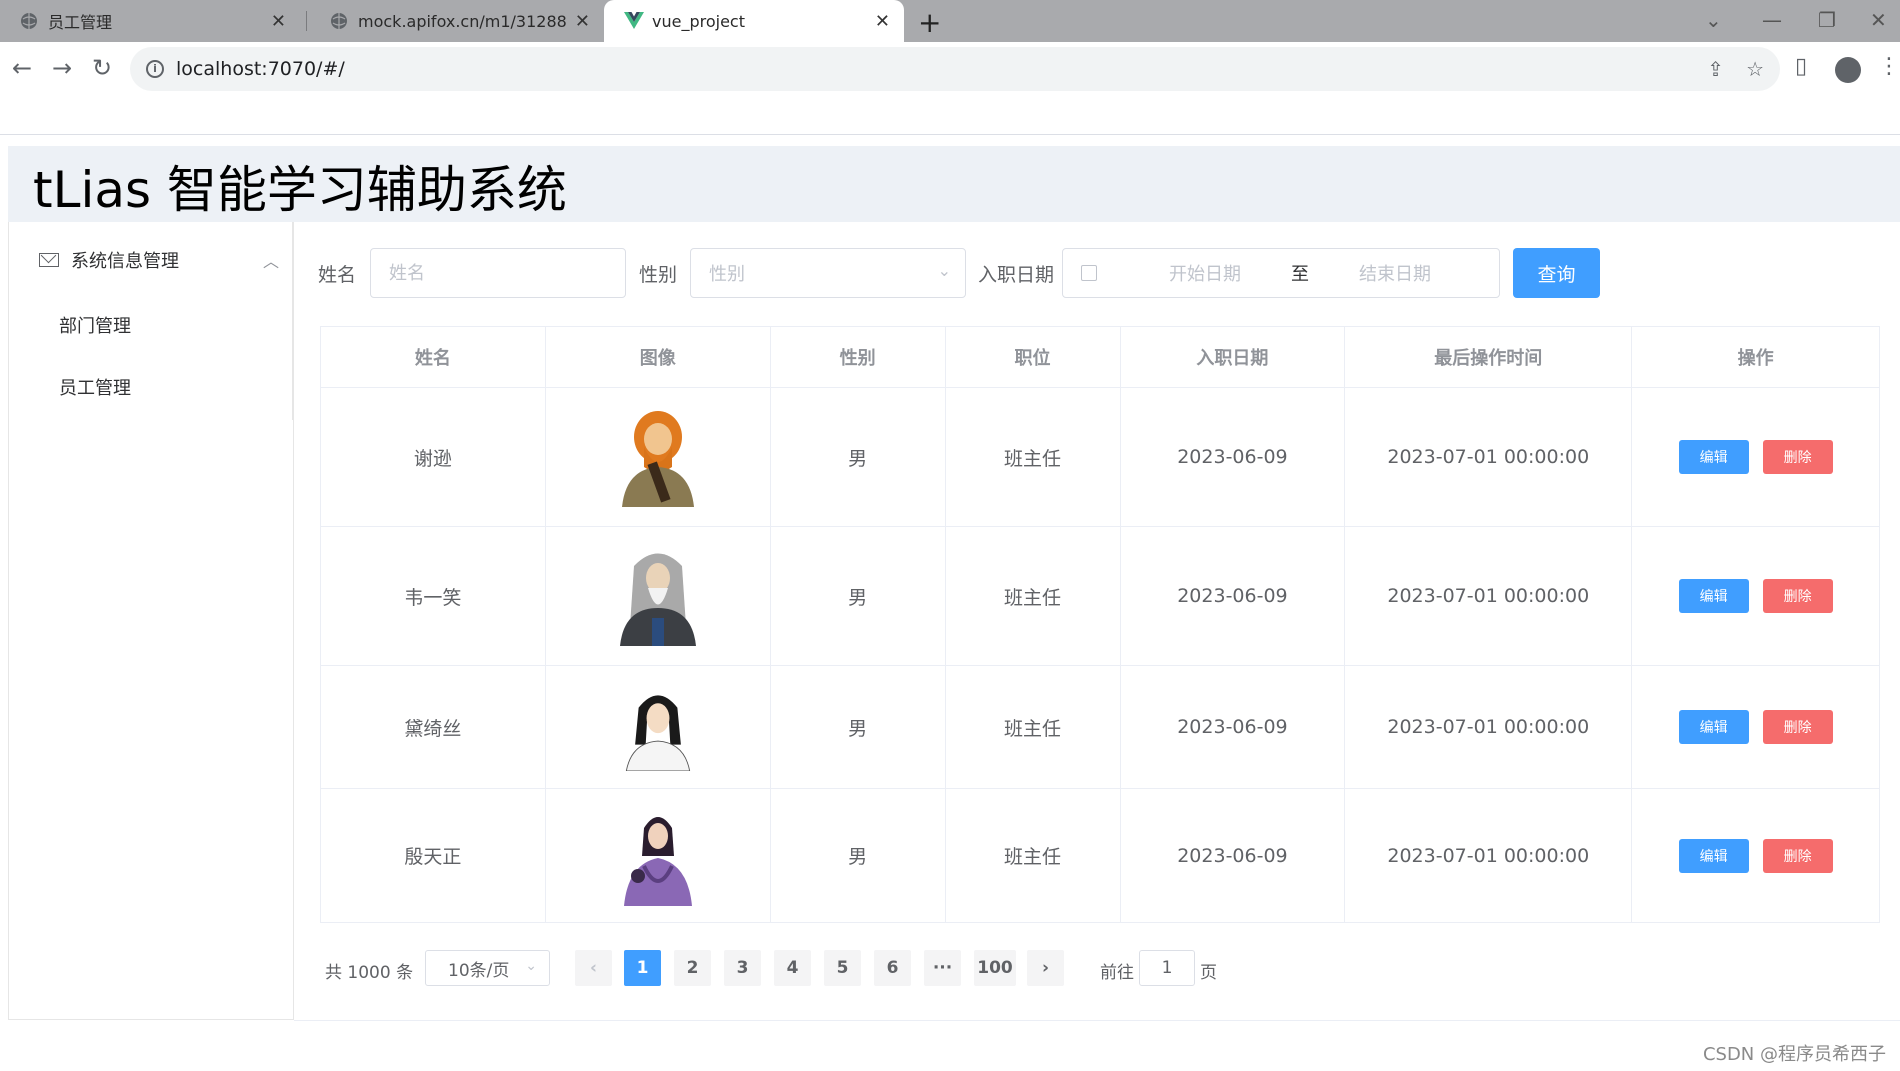  I want to click on page-button-5: 5, so click(842, 968).